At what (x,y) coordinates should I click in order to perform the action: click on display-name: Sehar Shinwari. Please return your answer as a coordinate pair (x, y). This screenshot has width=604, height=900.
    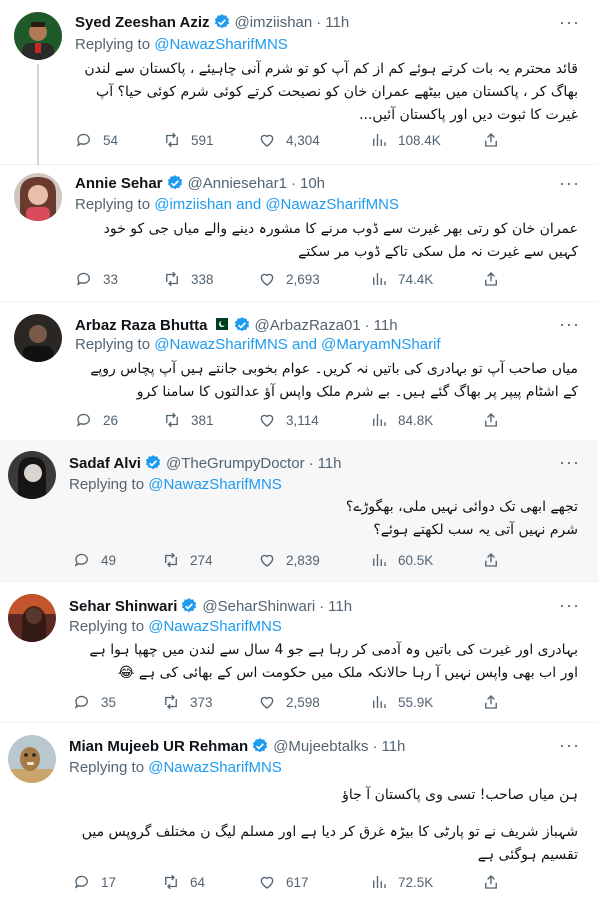
    Looking at the image, I should click on (123, 606).